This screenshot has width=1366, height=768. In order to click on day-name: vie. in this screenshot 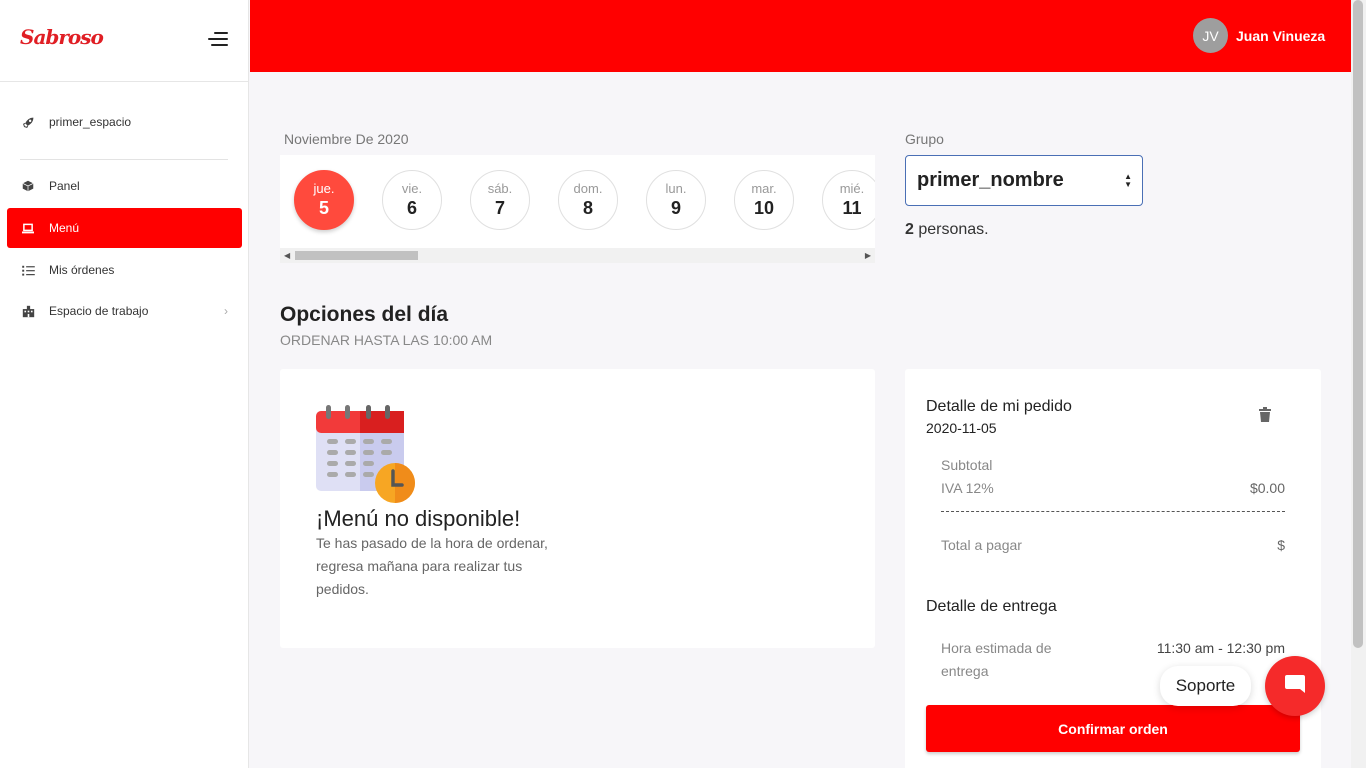, I will do `click(412, 188)`.